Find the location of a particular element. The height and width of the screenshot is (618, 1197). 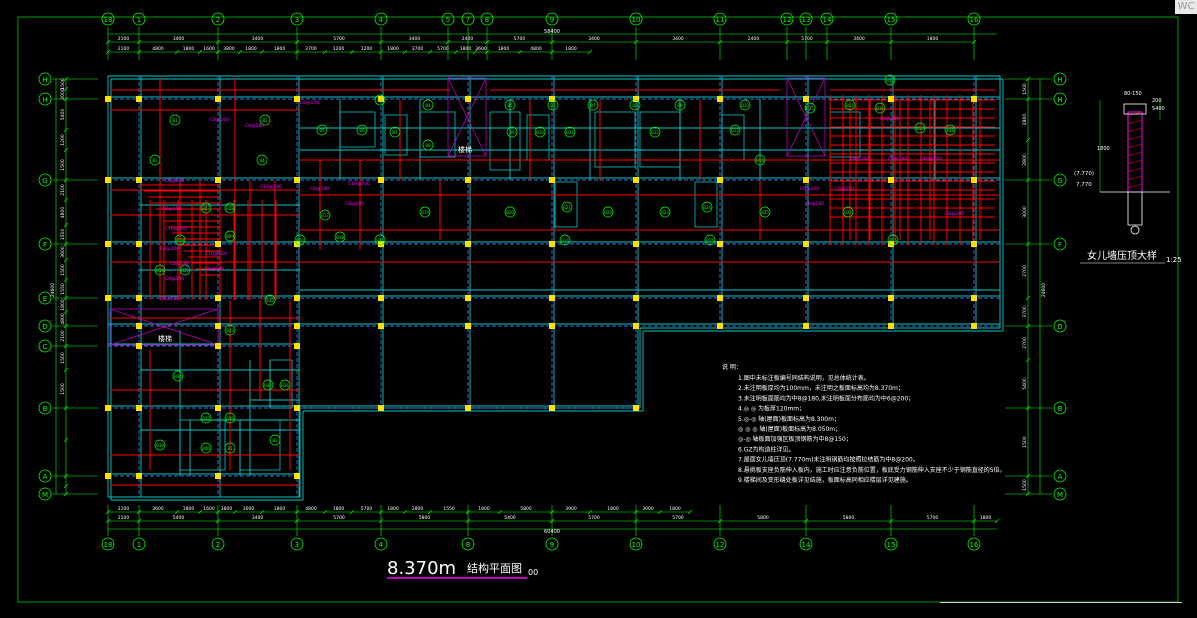

axis-label-right: B is located at coordinates (1060, 409).